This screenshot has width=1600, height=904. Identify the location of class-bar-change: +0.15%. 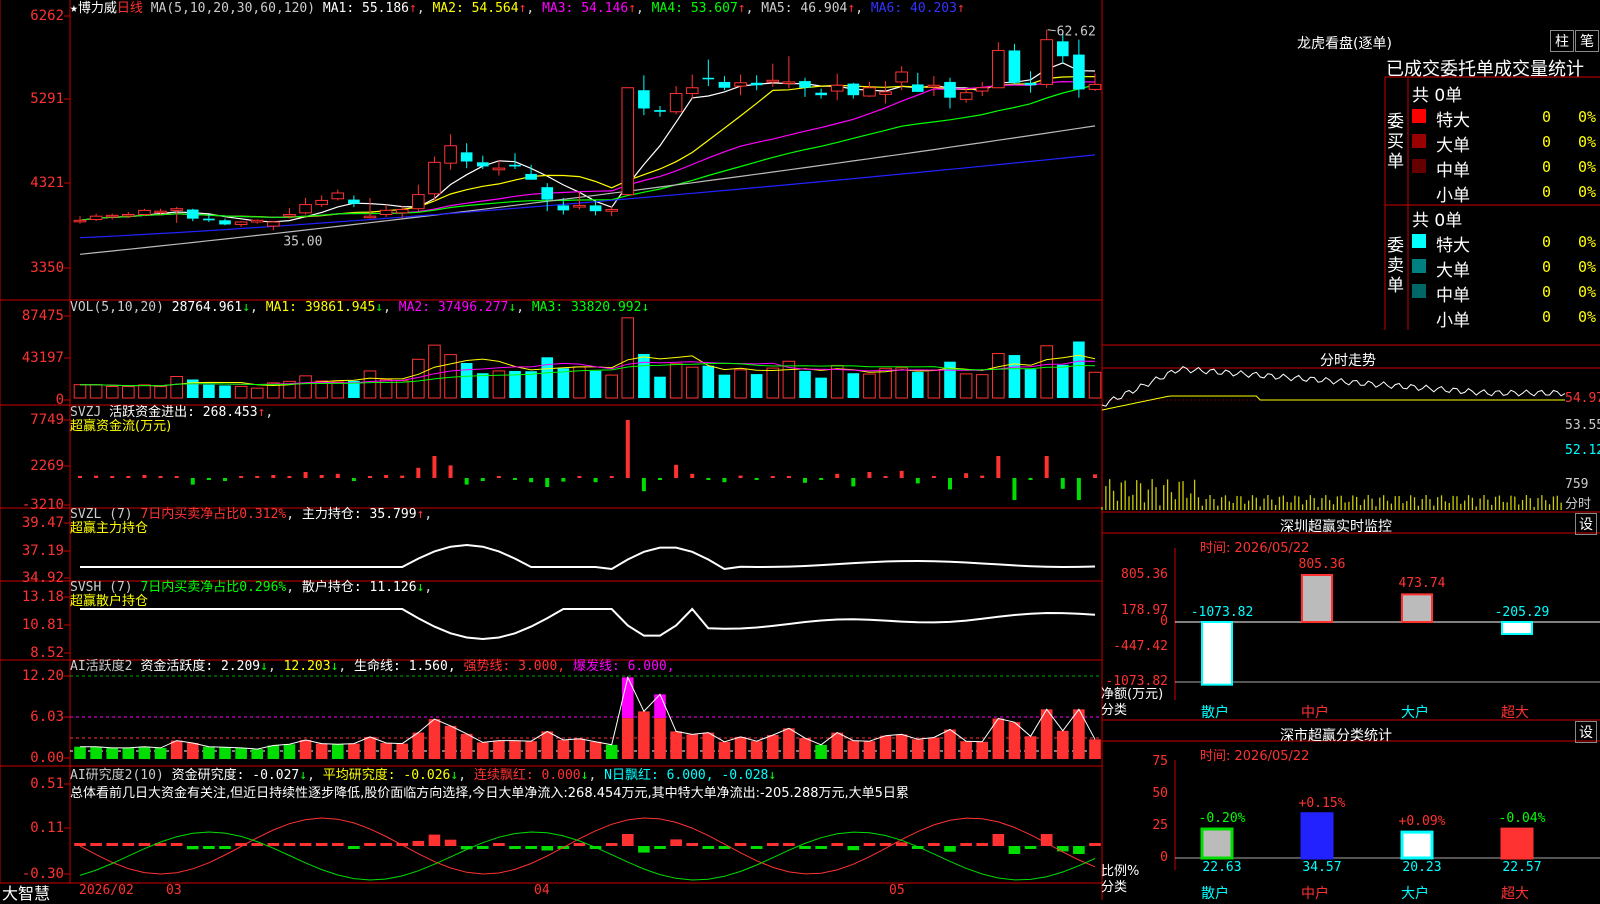
(1322, 803).